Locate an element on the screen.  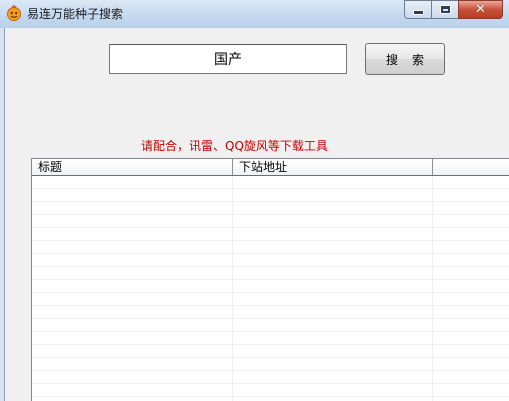
title-bar: 易连万能种子搜索 ✕ is located at coordinates (254, 14).